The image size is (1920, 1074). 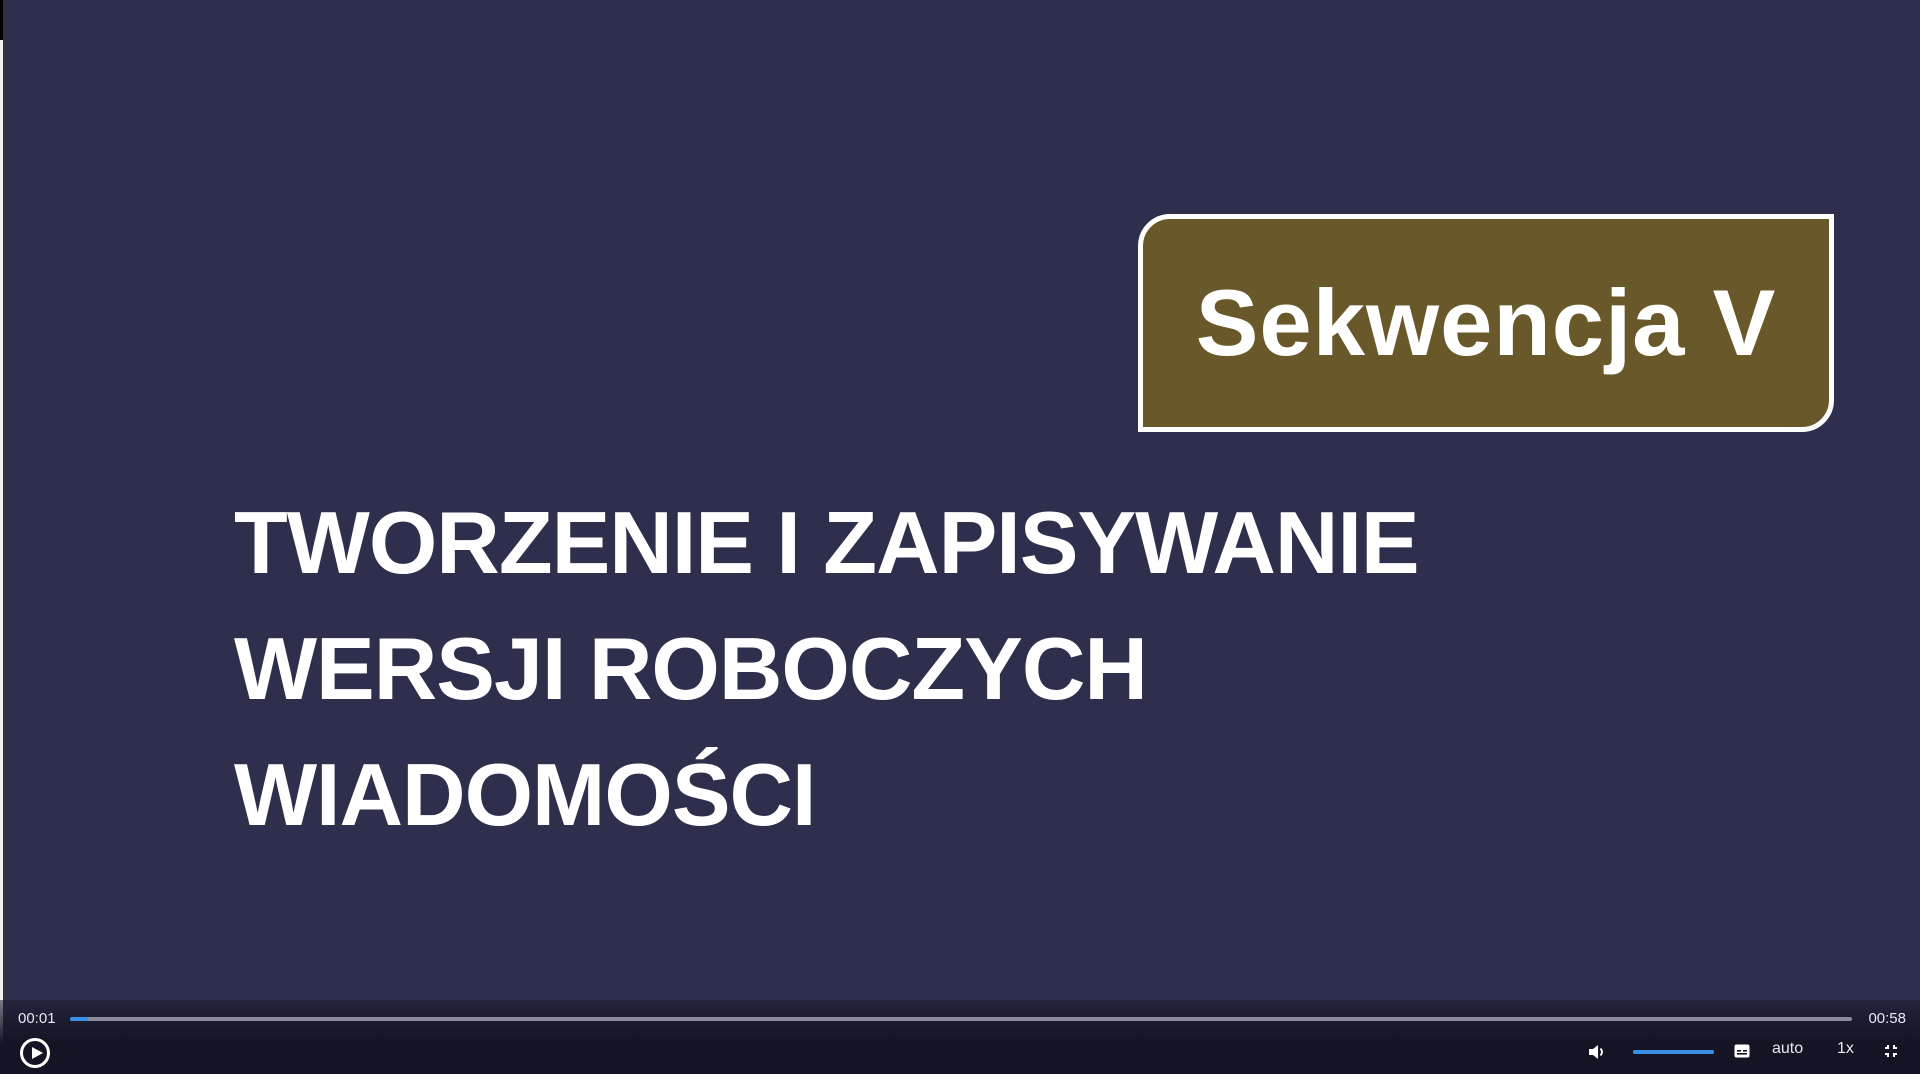 What do you see at coordinates (691, 668) in the screenshot?
I see `title-line-2: WERSJI ROBOCZYCH` at bounding box center [691, 668].